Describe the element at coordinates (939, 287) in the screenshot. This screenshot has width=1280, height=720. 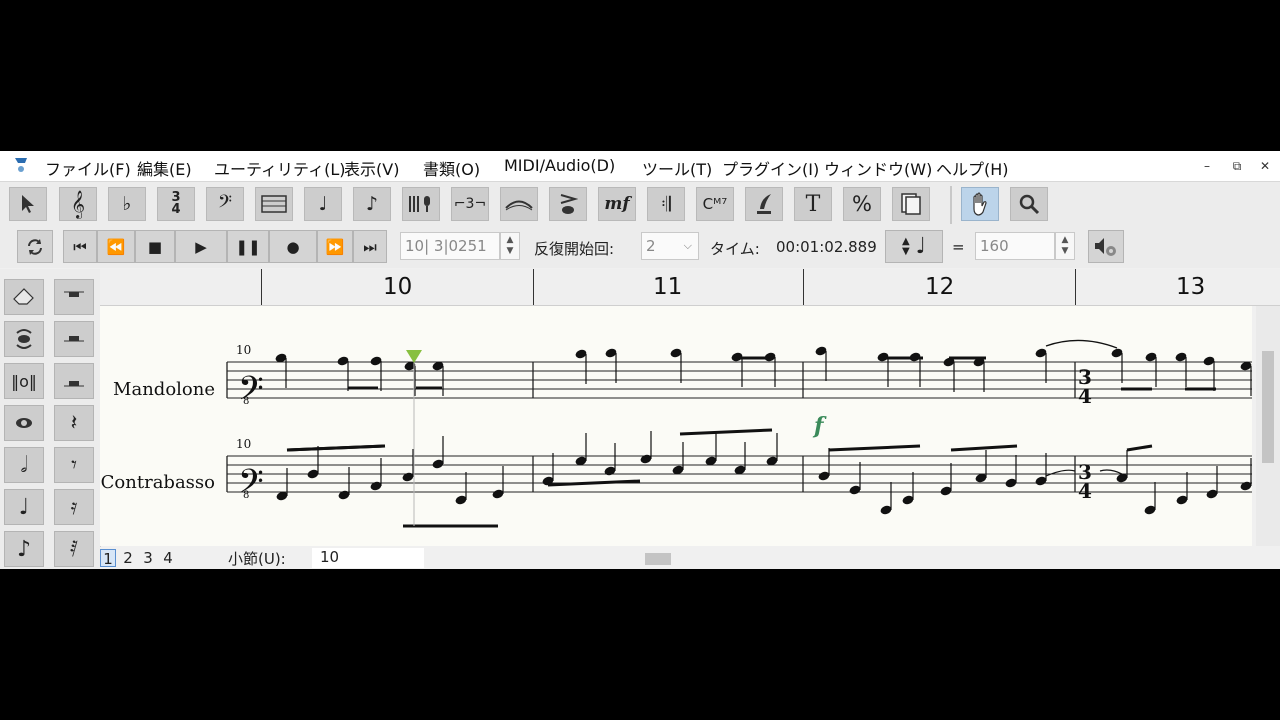
I see `ruler-measure-number: 12` at that location.